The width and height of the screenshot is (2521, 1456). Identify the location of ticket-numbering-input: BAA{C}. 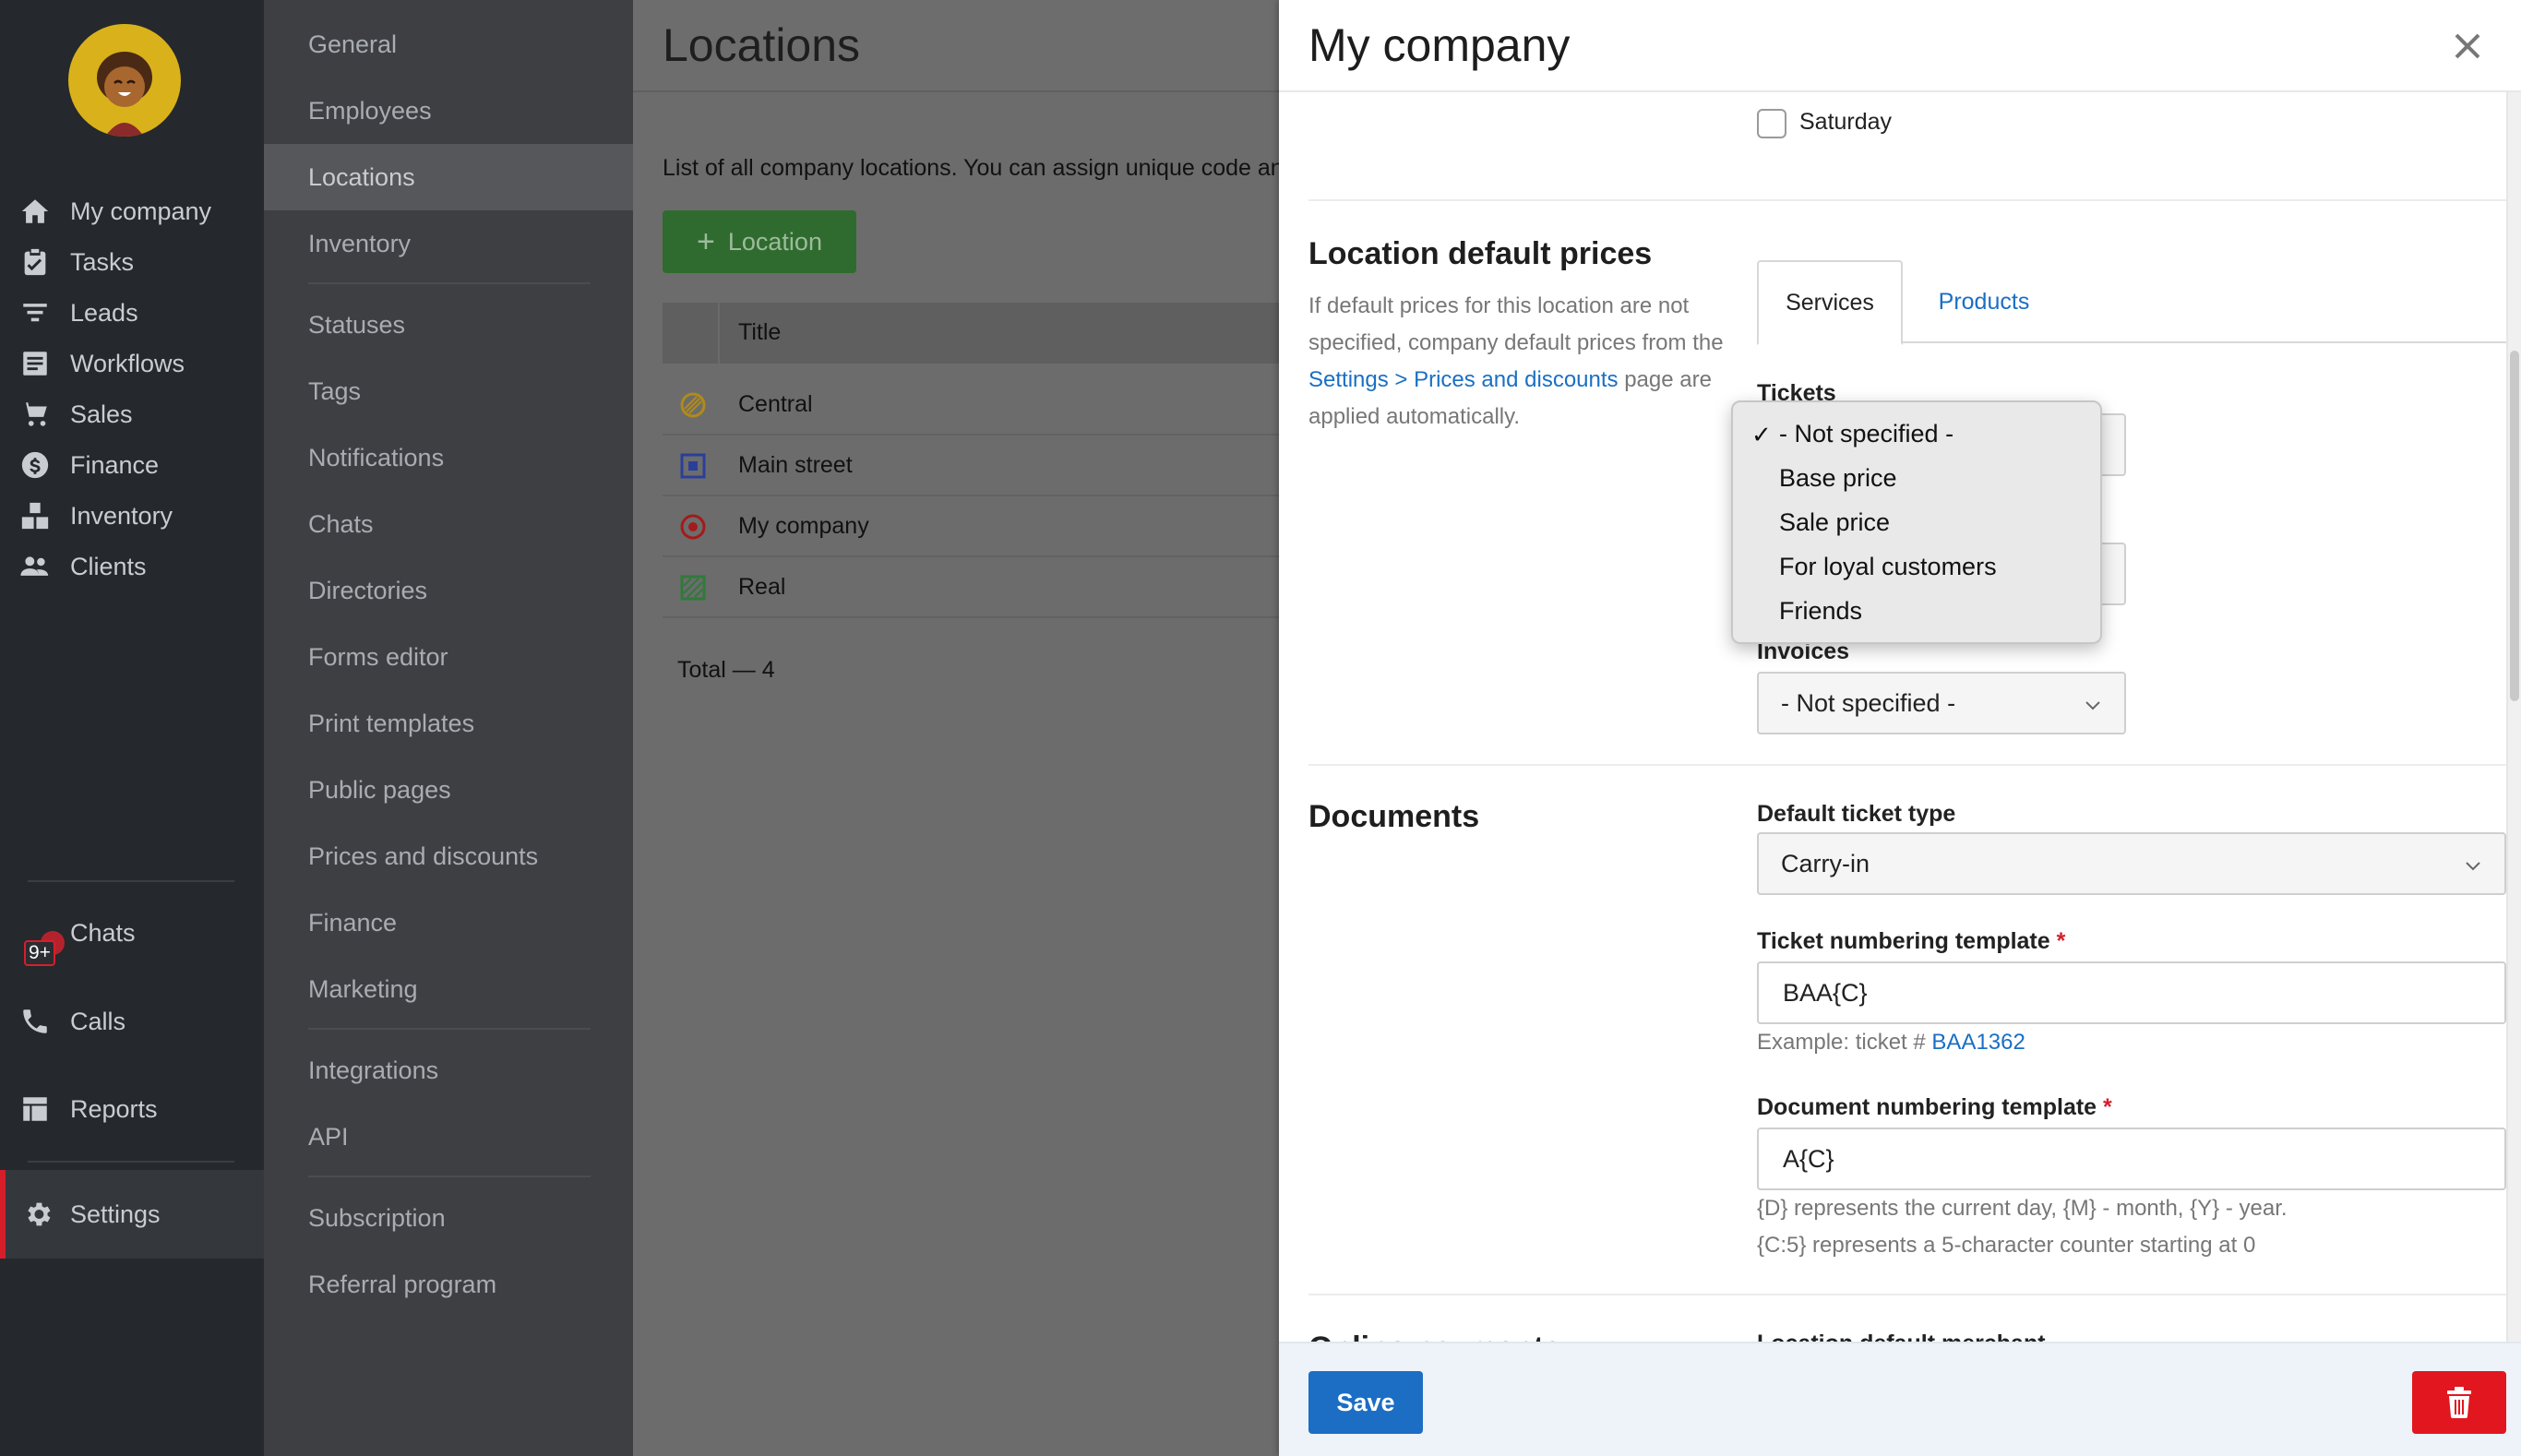
(2131, 992).